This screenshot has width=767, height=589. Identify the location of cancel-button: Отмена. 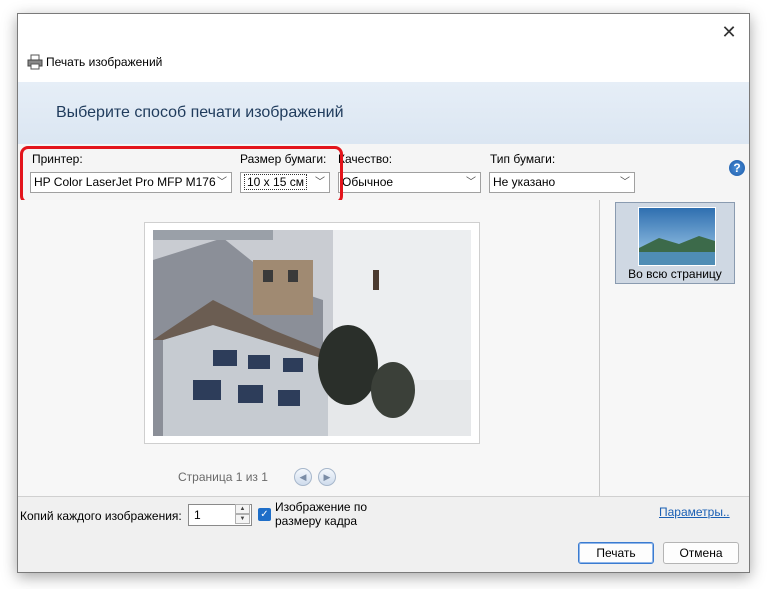
(701, 553).